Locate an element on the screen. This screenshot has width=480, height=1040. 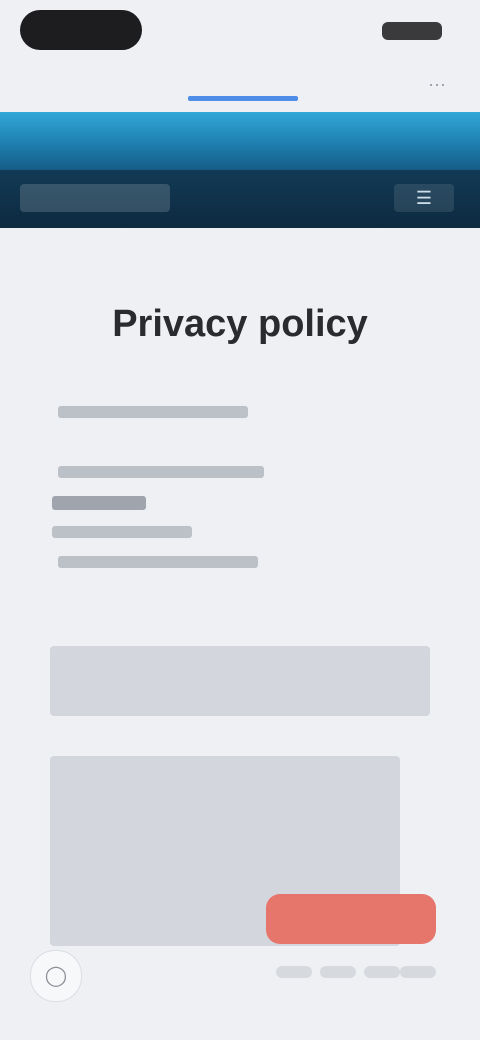
site-header-banner is located at coordinates (240, 141).